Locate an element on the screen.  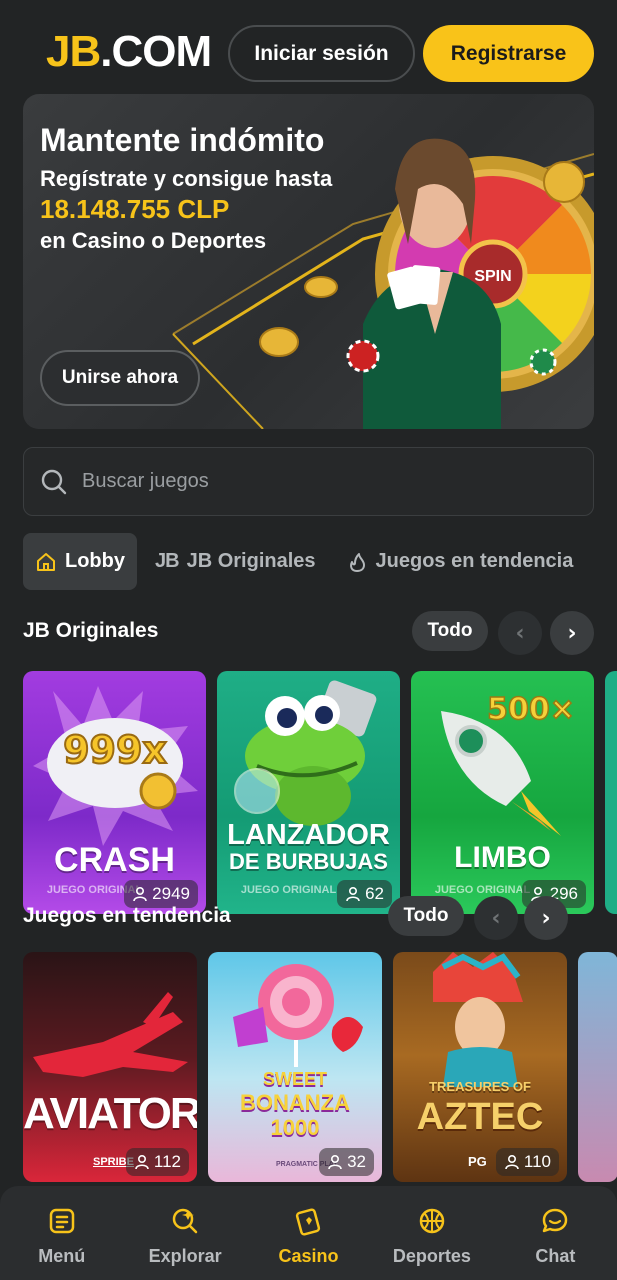
register-button: Registrarse is located at coordinates (508, 53).